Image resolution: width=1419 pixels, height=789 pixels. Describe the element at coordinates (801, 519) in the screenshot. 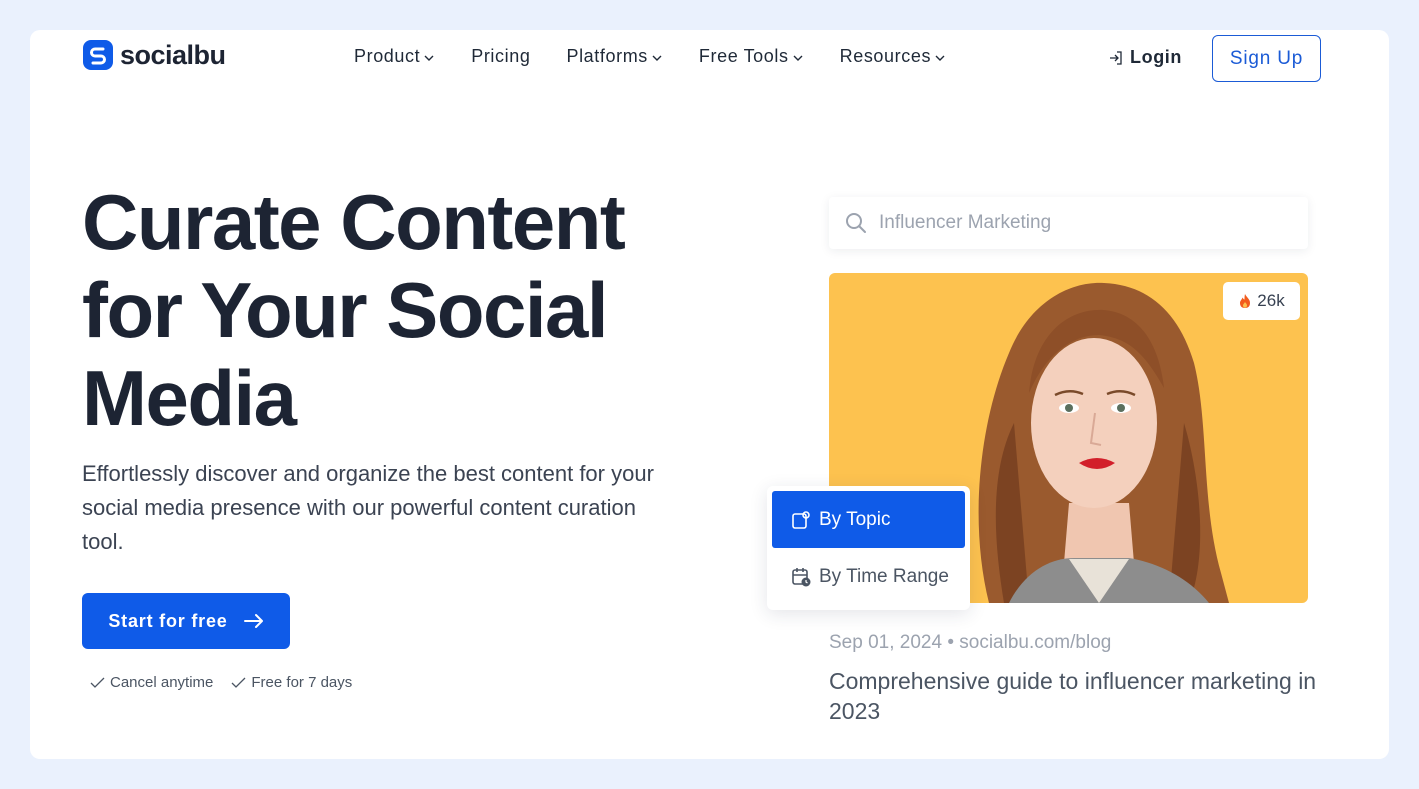

I see `topic-icon` at that location.